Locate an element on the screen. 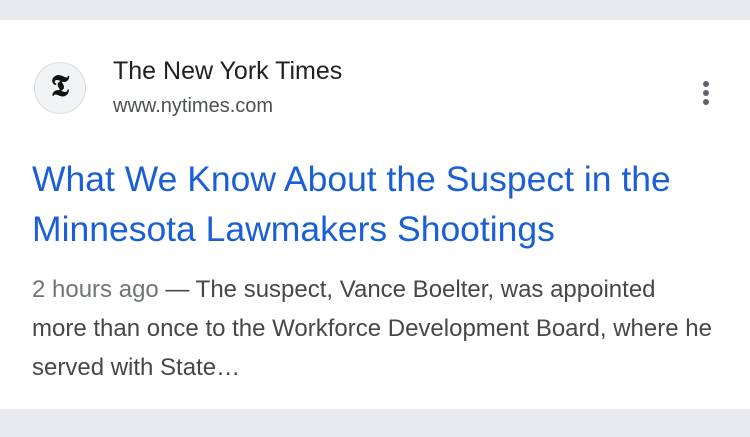  source-name: The New York Times is located at coordinates (228, 71).